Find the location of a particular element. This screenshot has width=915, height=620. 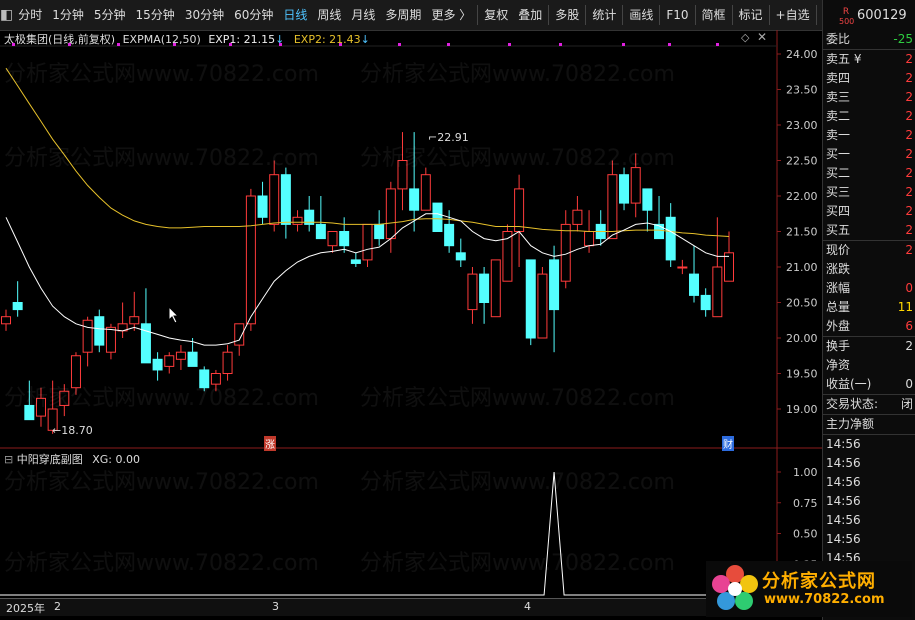

xg-value: XG: 0.00 is located at coordinates (116, 459).